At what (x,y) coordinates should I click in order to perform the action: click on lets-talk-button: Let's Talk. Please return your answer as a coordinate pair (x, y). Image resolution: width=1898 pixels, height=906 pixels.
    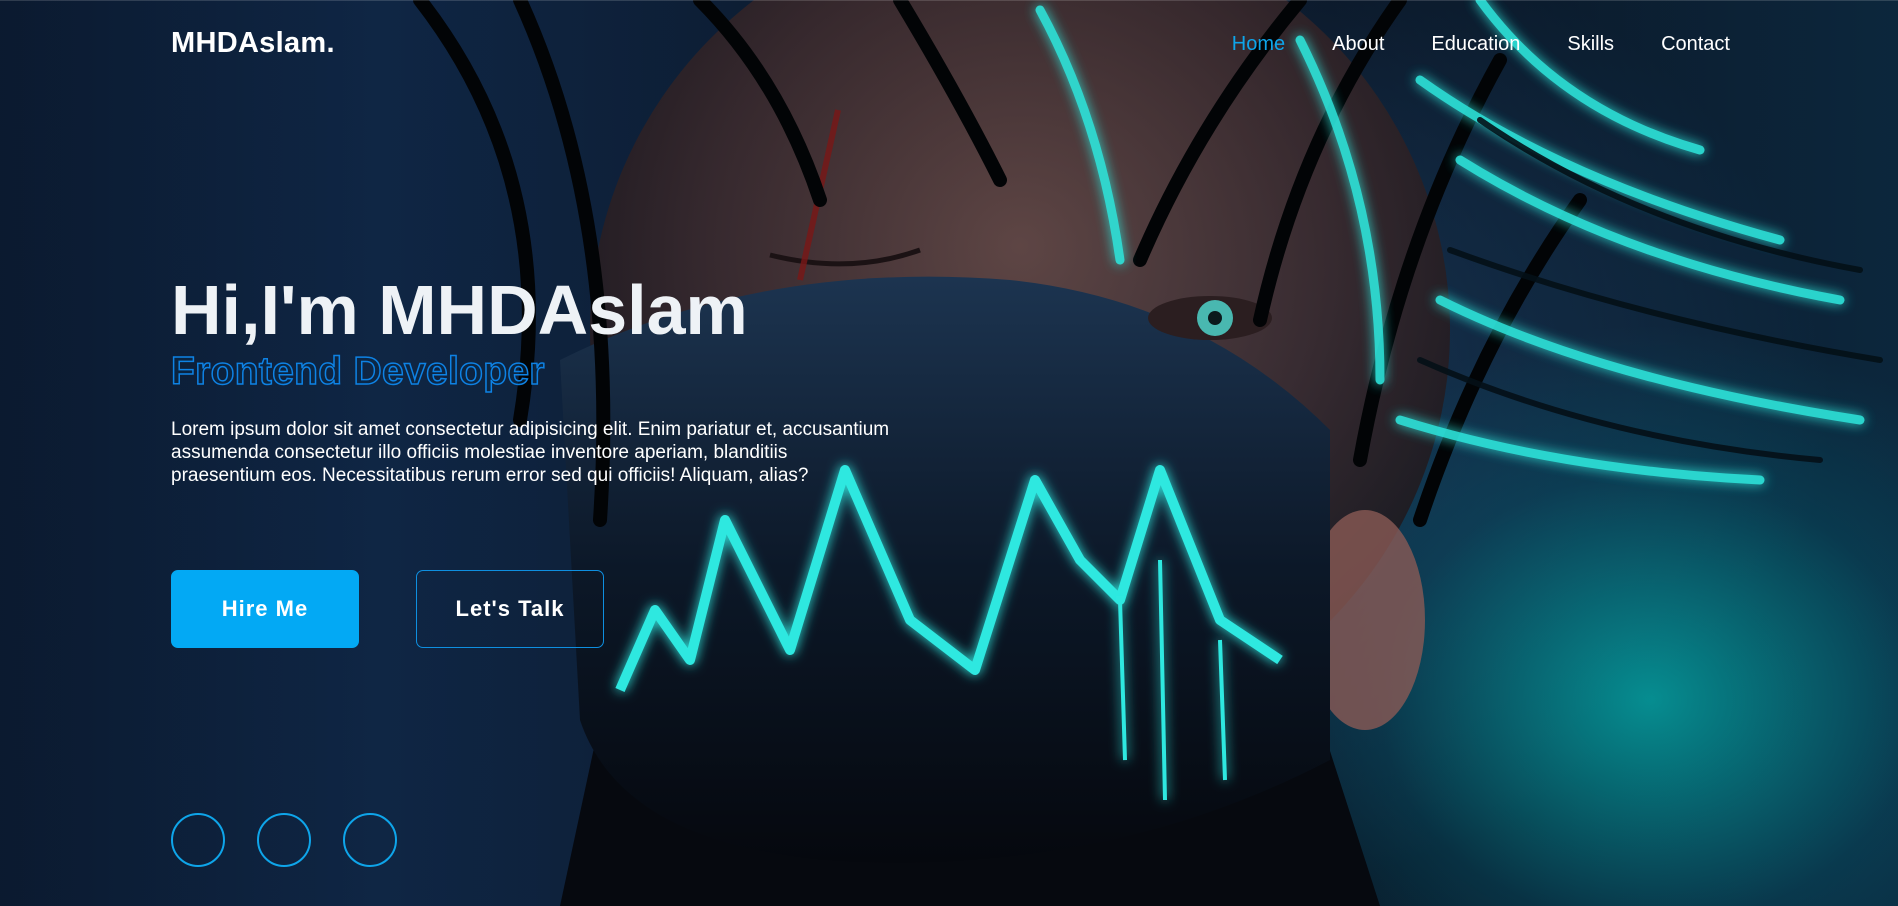
    Looking at the image, I should click on (510, 609).